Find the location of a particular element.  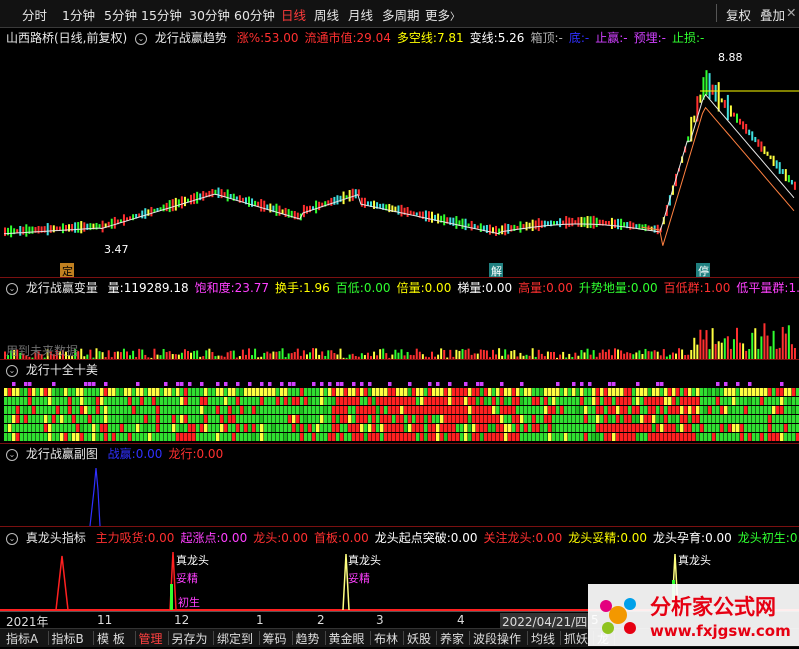

indicator-tab: 均线 is located at coordinates (543, 638).